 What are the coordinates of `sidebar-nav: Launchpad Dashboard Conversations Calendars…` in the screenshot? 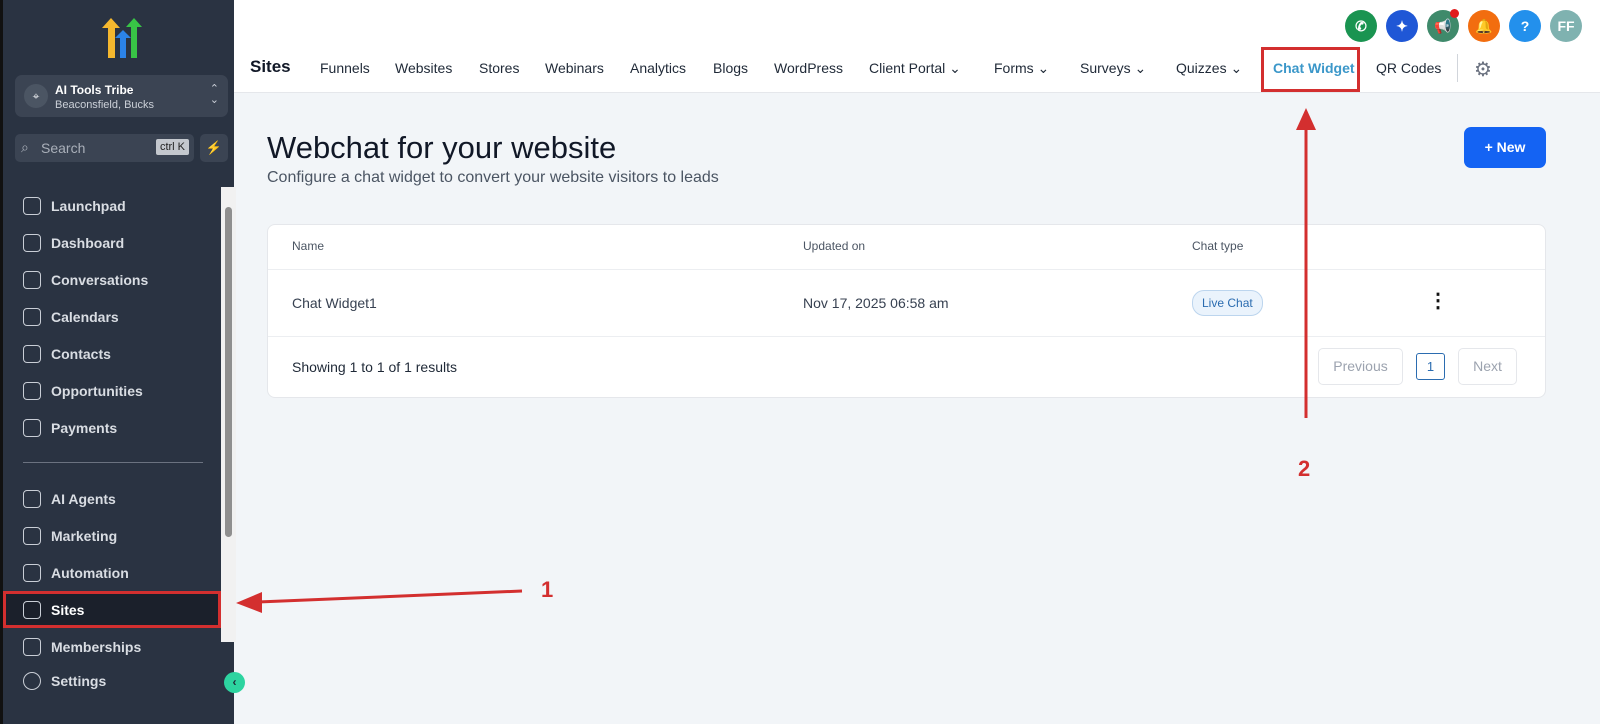 It's located at (112, 426).